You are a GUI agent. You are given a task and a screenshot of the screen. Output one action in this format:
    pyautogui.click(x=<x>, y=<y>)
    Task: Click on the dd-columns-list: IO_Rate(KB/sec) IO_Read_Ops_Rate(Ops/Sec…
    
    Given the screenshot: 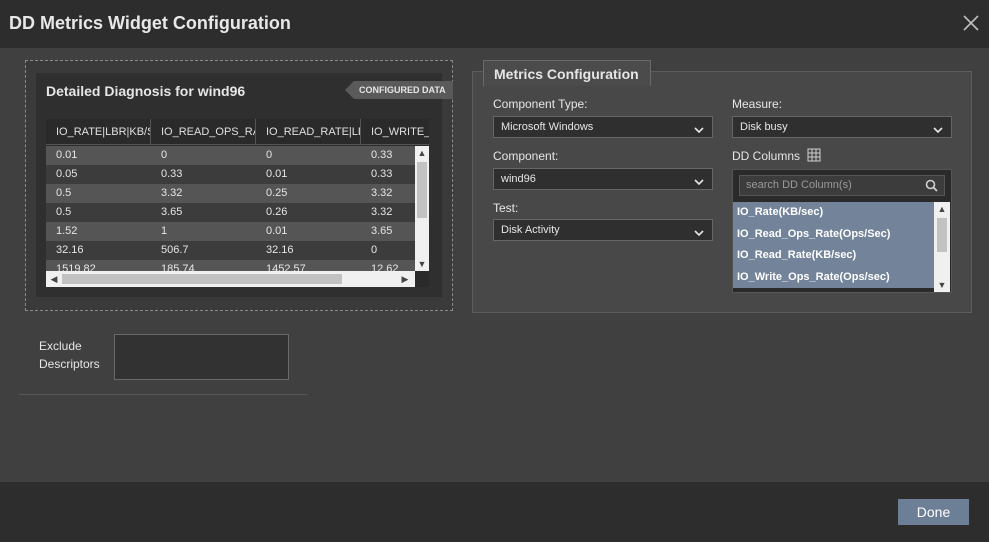 What is the action you would take?
    pyautogui.click(x=833, y=245)
    